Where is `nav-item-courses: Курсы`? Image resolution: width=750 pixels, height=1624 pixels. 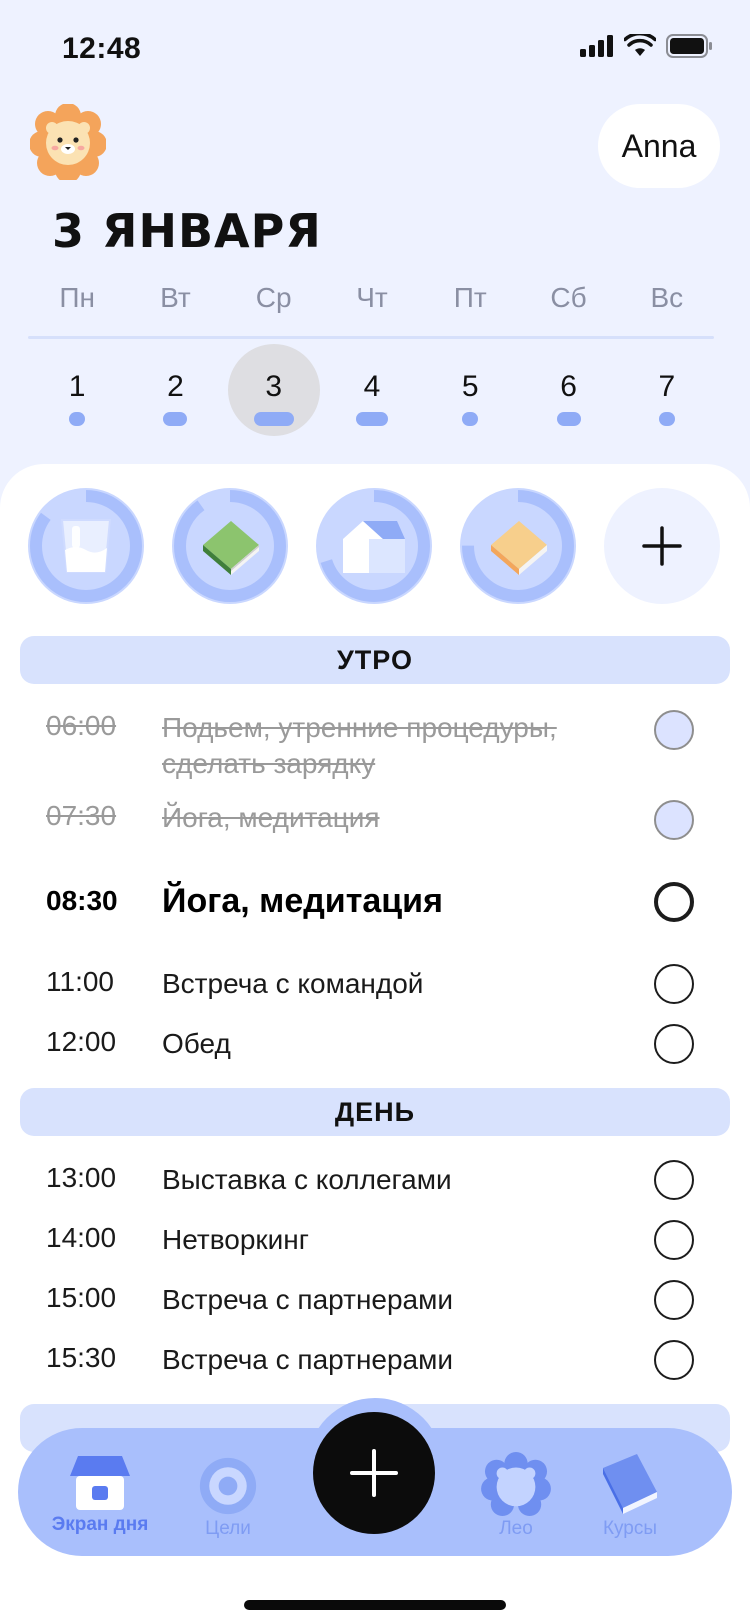
nav-item-courses: Курсы is located at coordinates (630, 1496).